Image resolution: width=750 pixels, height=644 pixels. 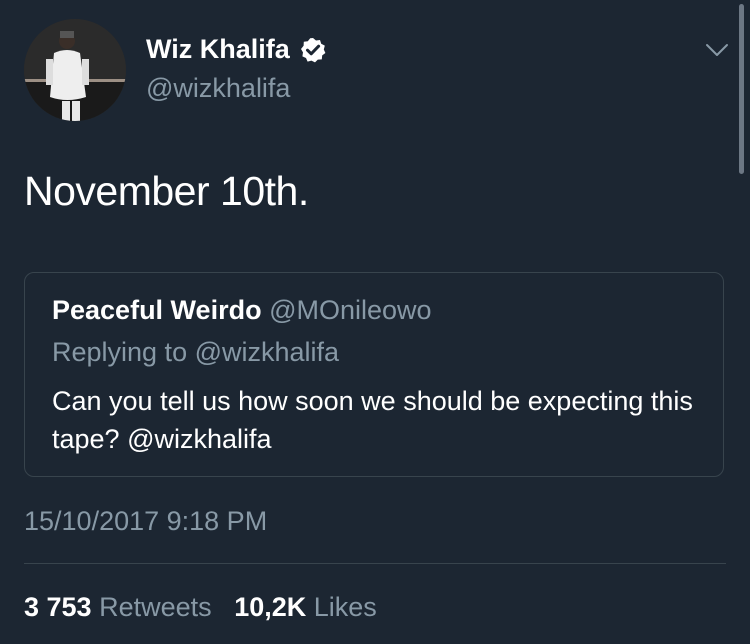 I want to click on likes-count: 10,2K, so click(x=270, y=607).